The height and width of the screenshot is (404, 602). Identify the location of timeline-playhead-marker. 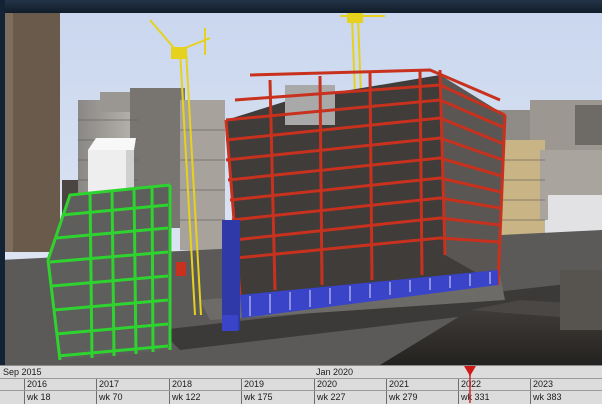
(470, 371).